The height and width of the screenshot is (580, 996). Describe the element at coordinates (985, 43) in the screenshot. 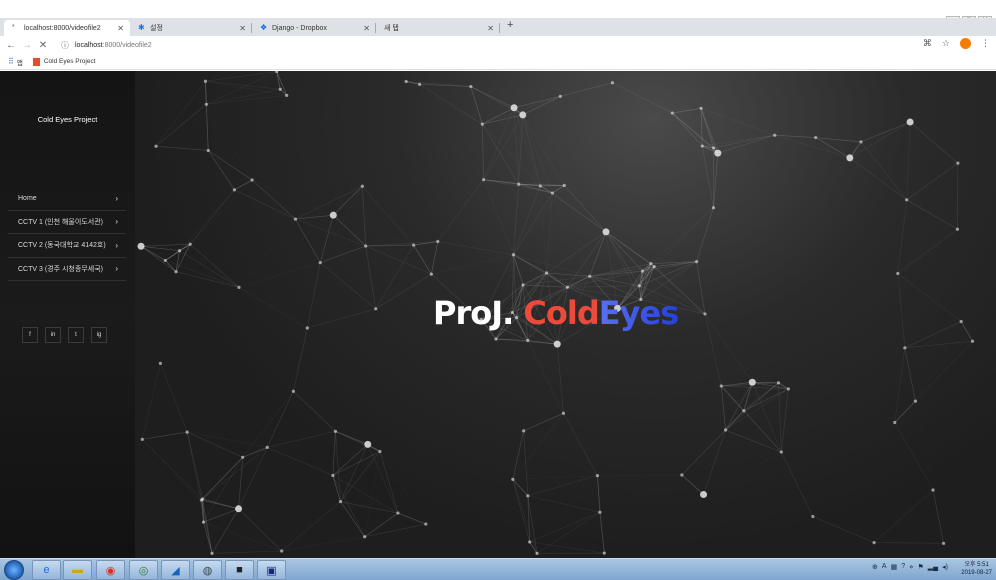

I see `more-icon: ⋮` at that location.